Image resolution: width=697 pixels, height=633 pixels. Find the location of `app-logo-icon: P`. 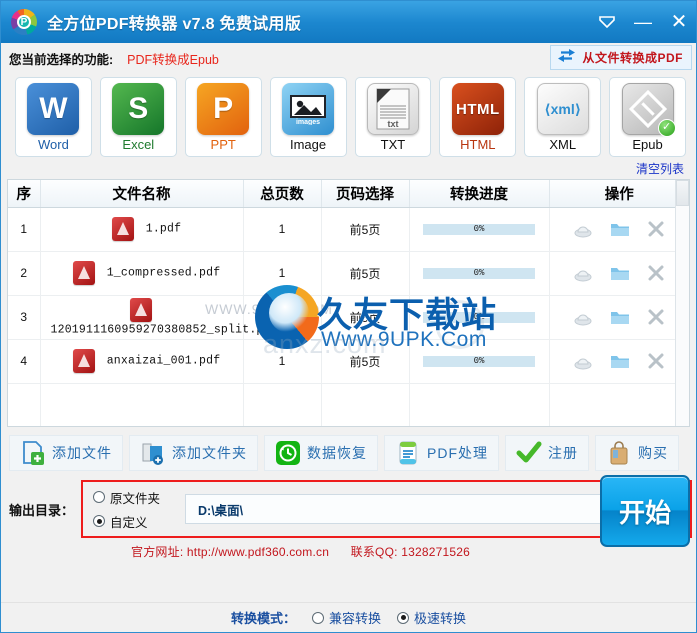

app-logo-icon: P is located at coordinates (24, 22).